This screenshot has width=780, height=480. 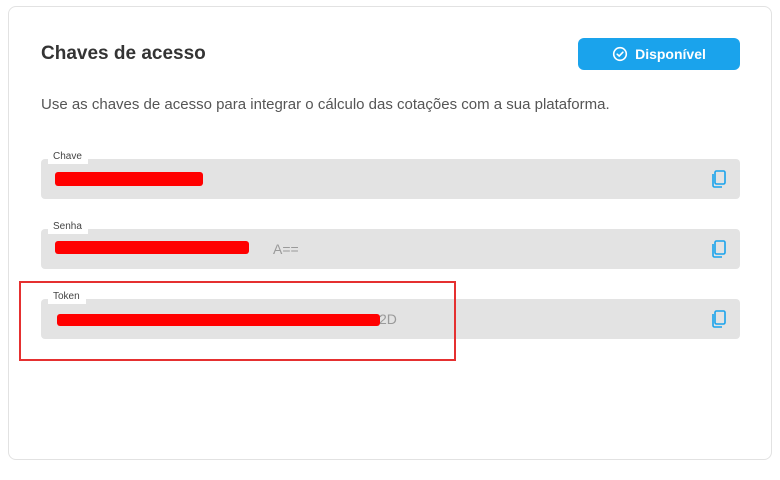 I want to click on password-field-value: A==, so click(x=286, y=249).